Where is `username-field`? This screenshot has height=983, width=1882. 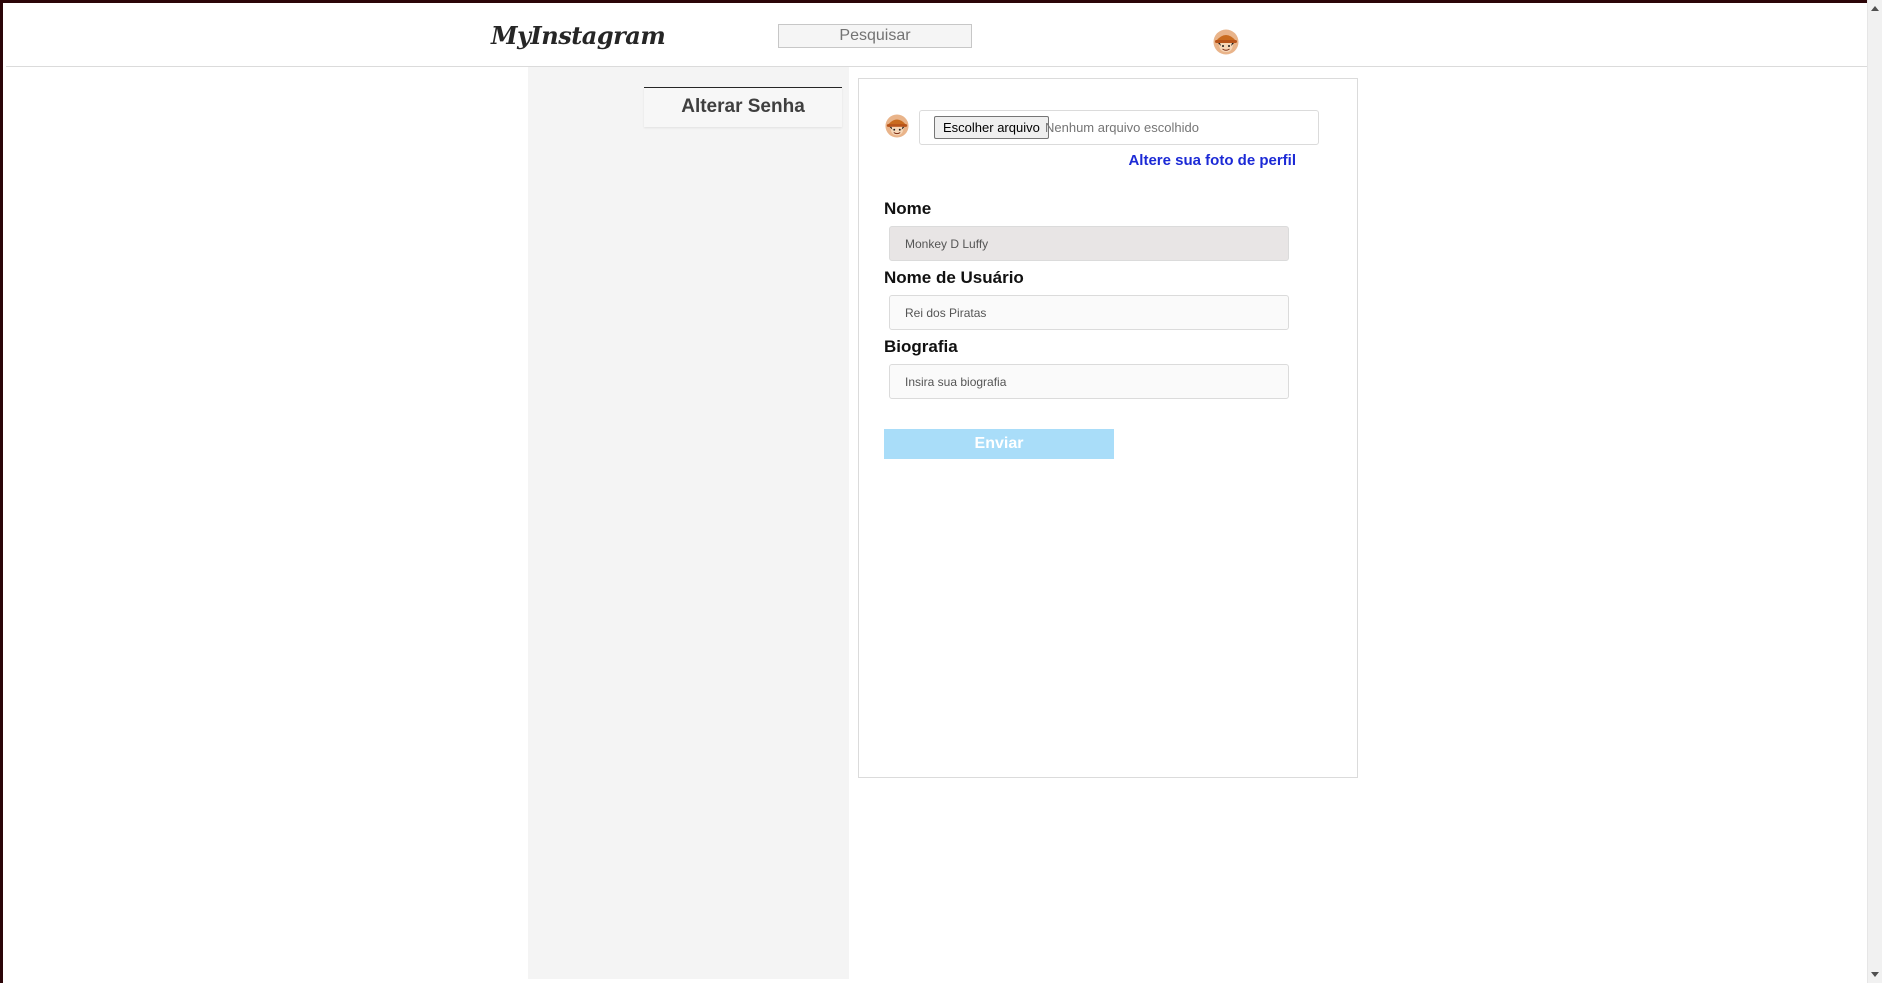 username-field is located at coordinates (1089, 312).